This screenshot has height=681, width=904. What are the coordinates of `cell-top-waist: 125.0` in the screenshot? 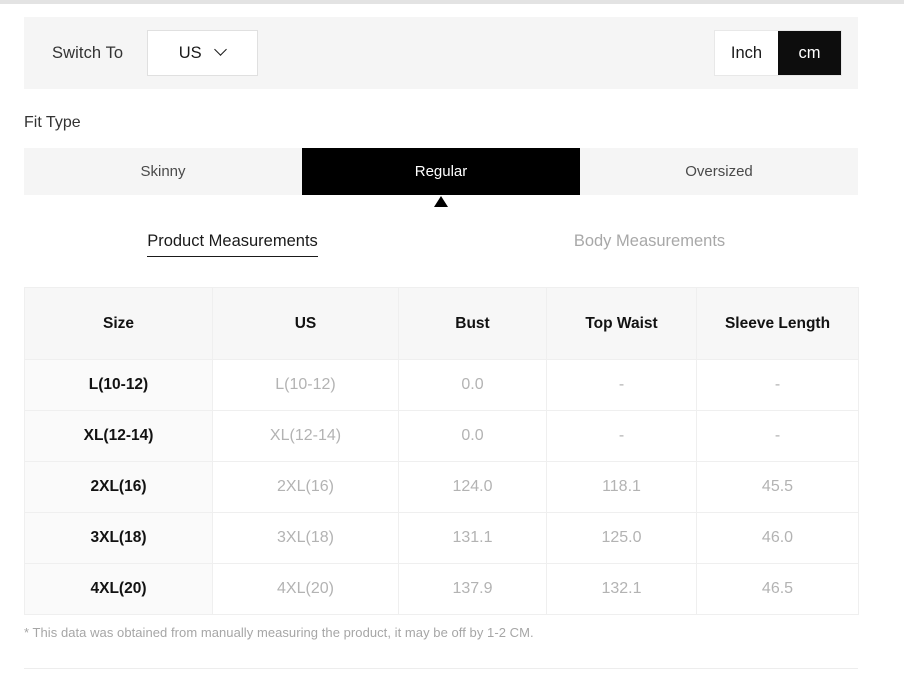 It's located at (621, 538).